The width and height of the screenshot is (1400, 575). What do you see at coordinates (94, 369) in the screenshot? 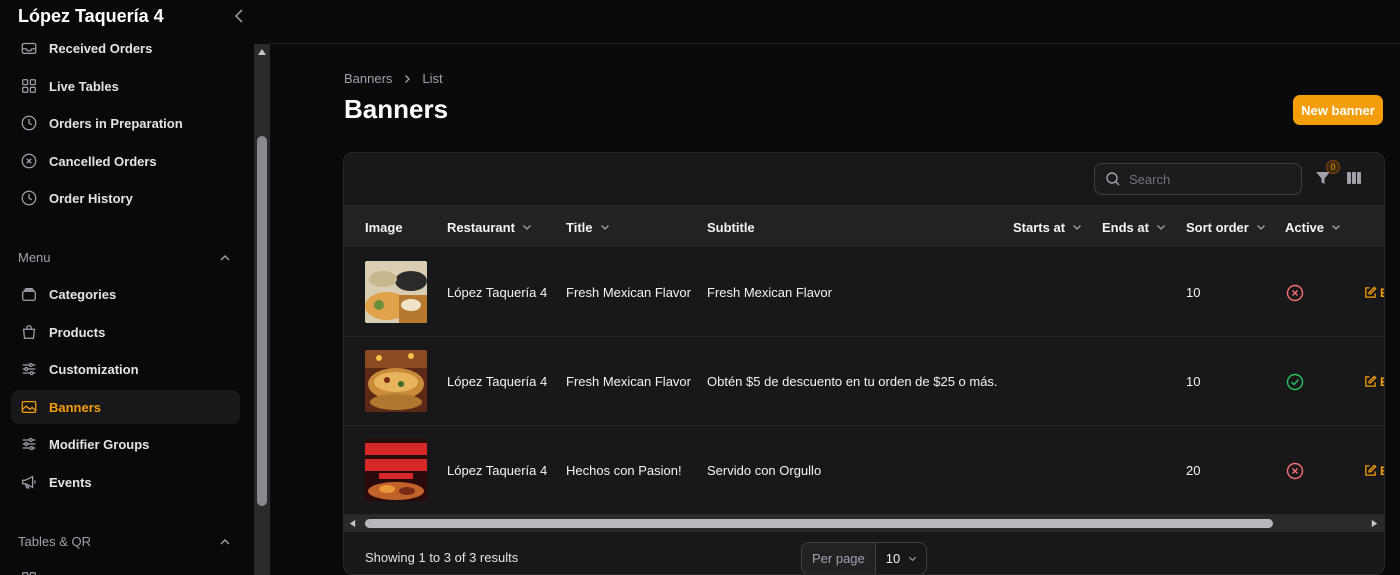
I see `sidebar-item-label: Customization` at bounding box center [94, 369].